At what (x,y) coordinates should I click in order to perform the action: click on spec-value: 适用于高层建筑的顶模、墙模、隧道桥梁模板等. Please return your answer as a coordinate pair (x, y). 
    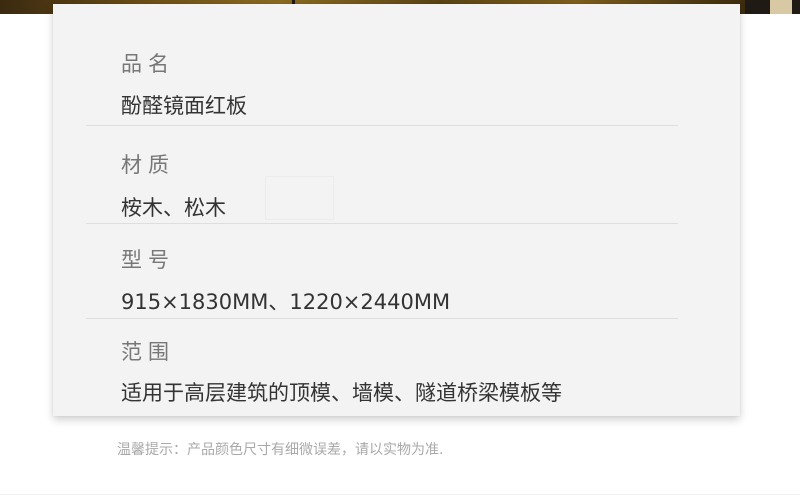
    Looking at the image, I should click on (341, 393).